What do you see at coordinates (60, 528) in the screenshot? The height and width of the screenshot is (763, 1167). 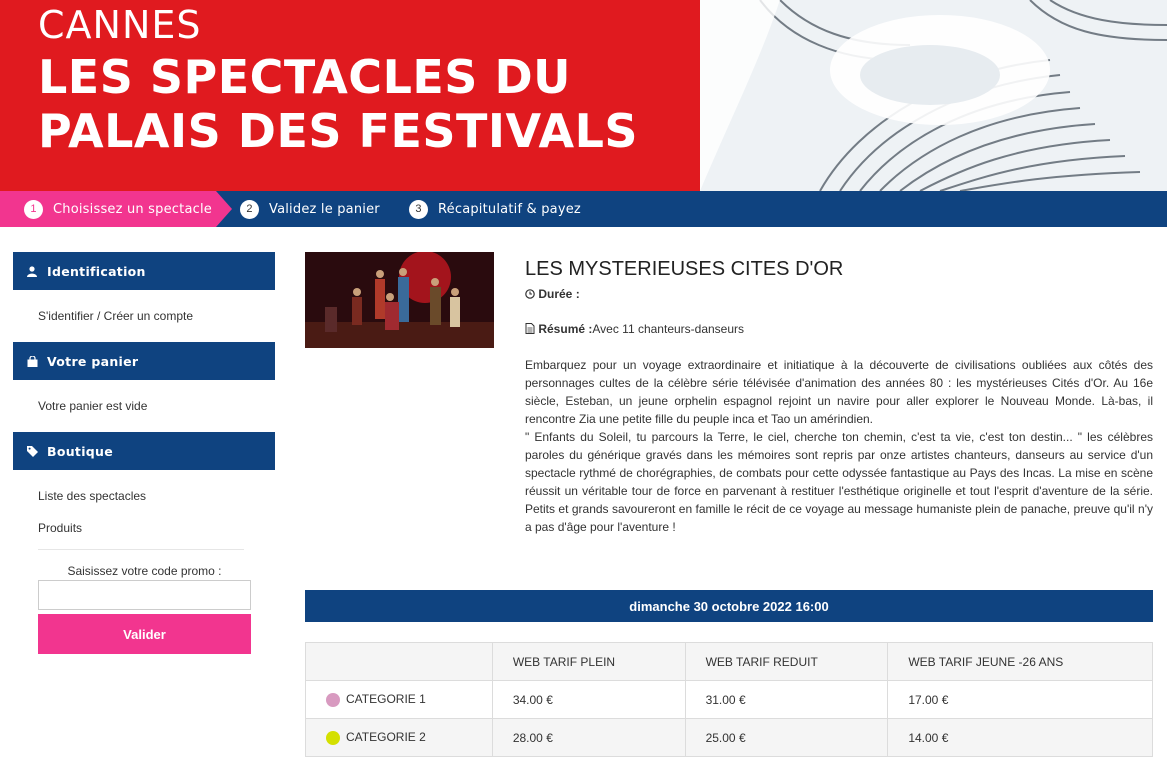 I see `products-link: Produits` at bounding box center [60, 528].